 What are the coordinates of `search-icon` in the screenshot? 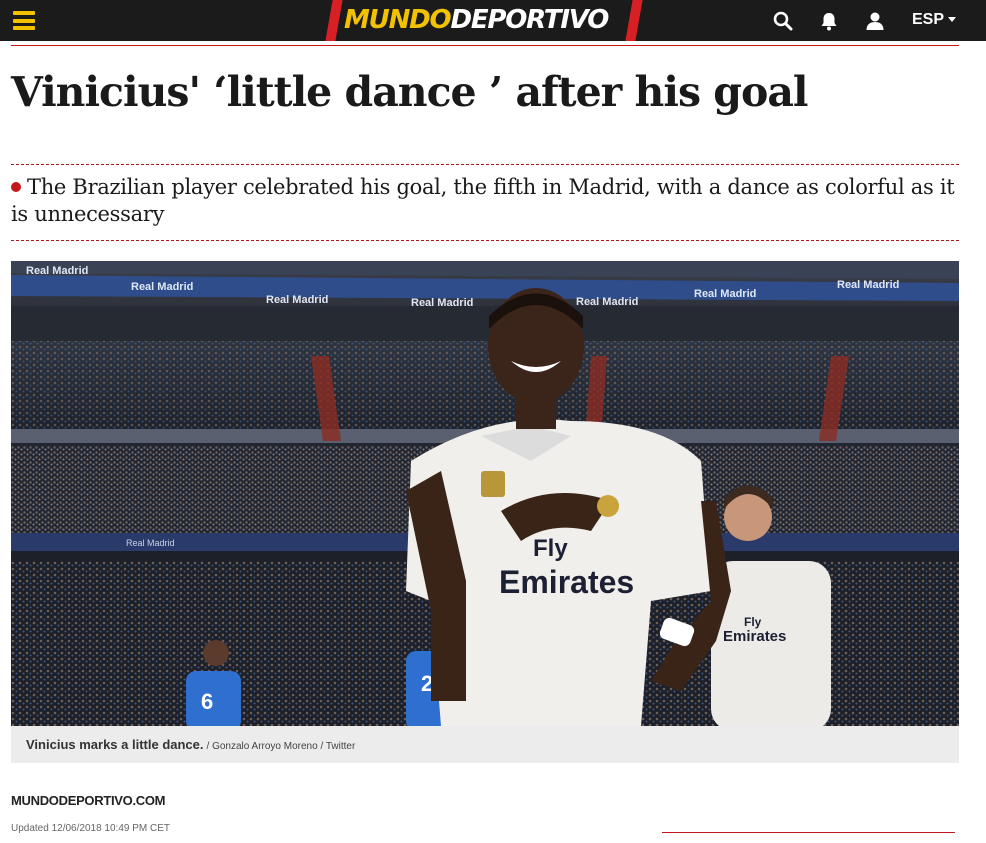 It's located at (783, 21).